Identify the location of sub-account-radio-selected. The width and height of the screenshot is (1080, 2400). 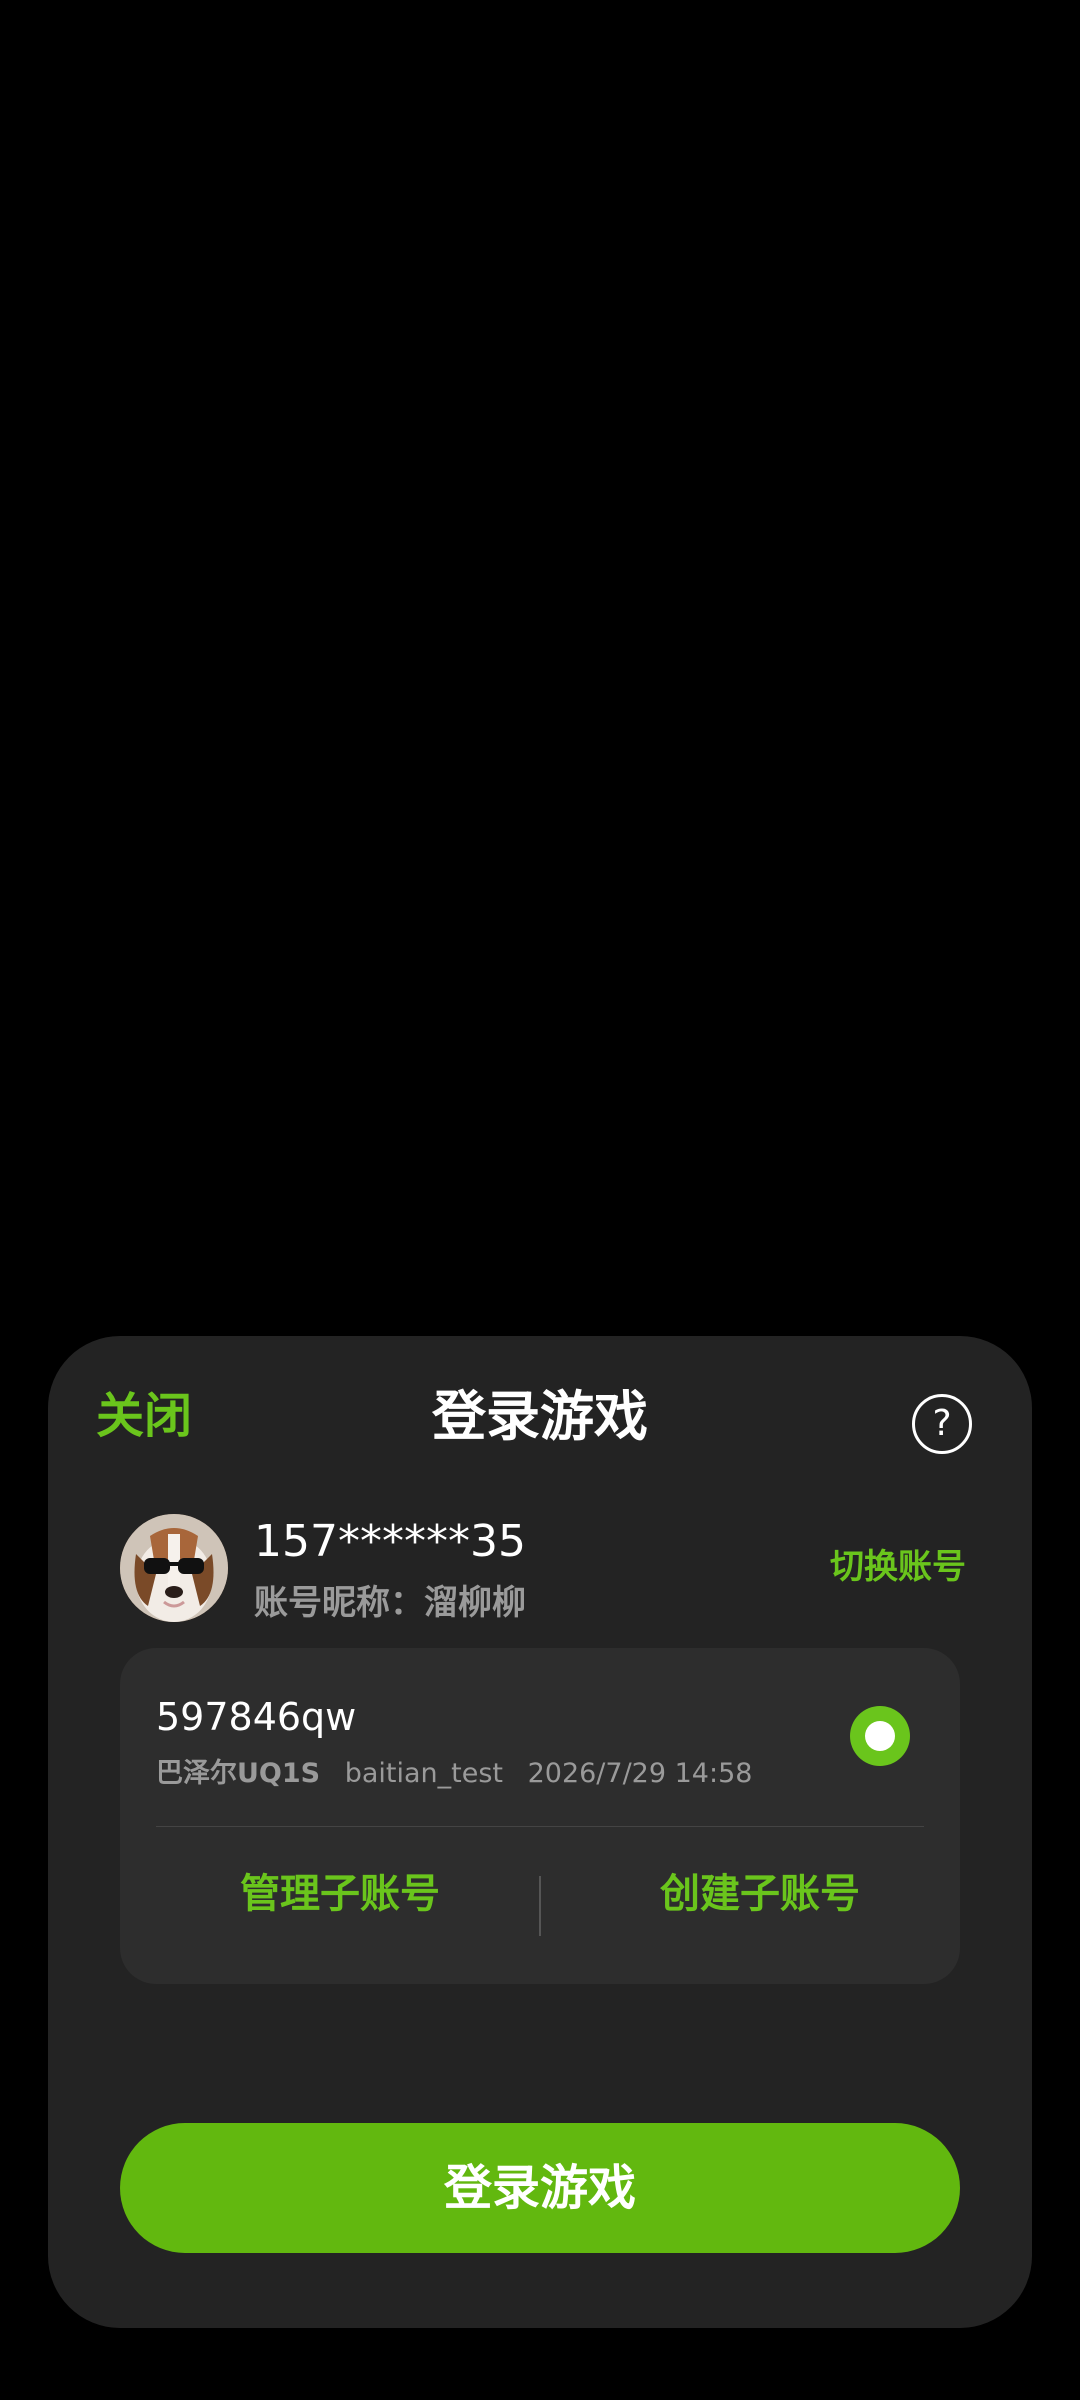
(880, 1736).